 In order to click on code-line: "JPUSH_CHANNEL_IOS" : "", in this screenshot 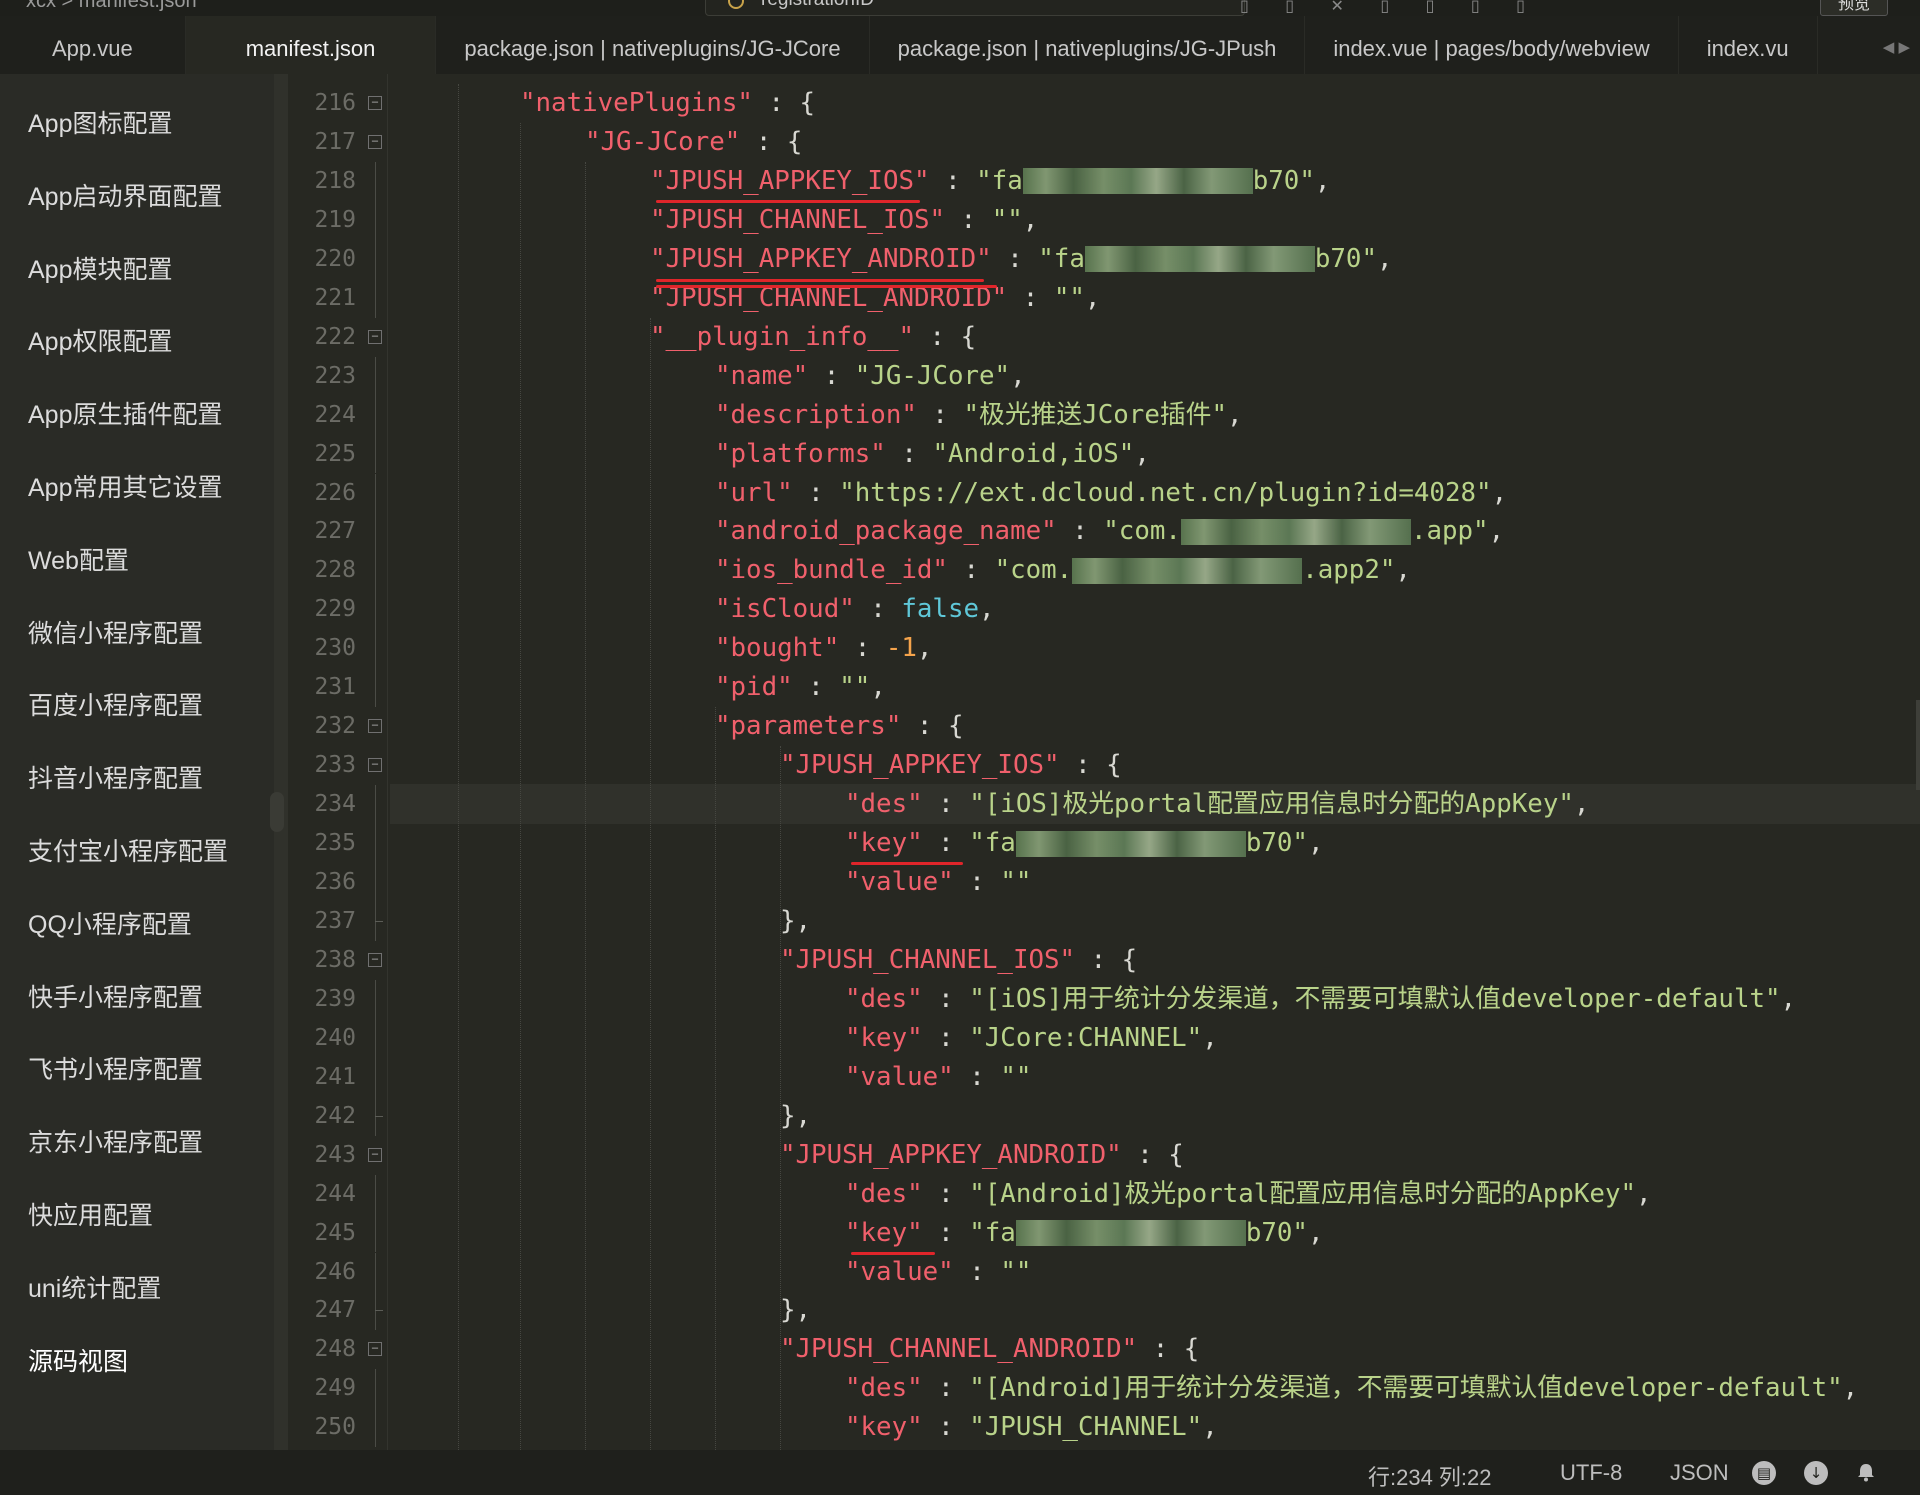, I will do `click(844, 220)`.